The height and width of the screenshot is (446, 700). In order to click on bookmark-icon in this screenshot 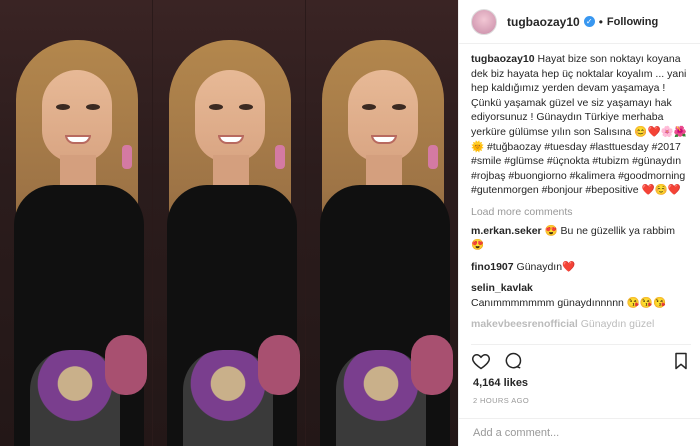, I will do `click(681, 361)`.